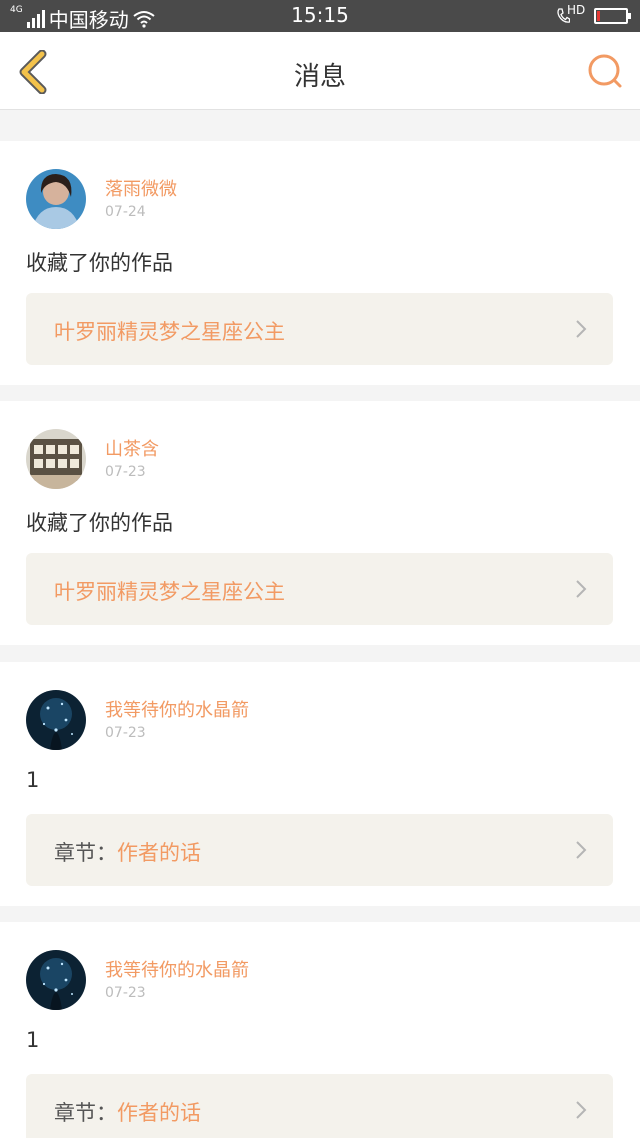 This screenshot has height=1138, width=640. What do you see at coordinates (319, 77) in the screenshot?
I see `page-title: 消息` at bounding box center [319, 77].